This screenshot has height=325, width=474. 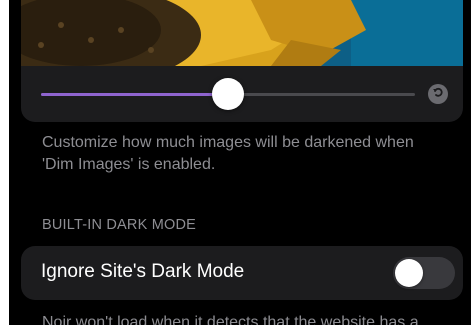 What do you see at coordinates (119, 225) in the screenshot?
I see `section-header: BUILT-IN DARK MODE` at bounding box center [119, 225].